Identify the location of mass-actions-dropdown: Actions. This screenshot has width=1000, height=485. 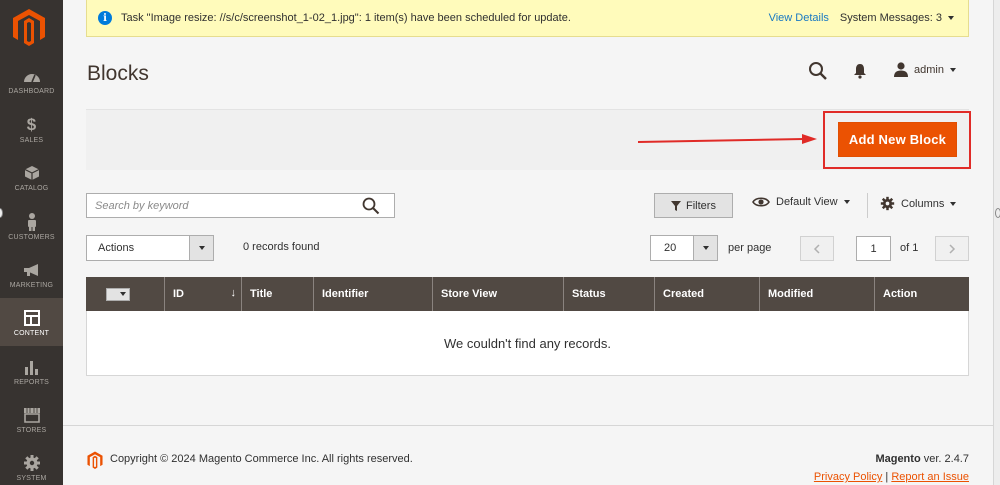
(150, 248).